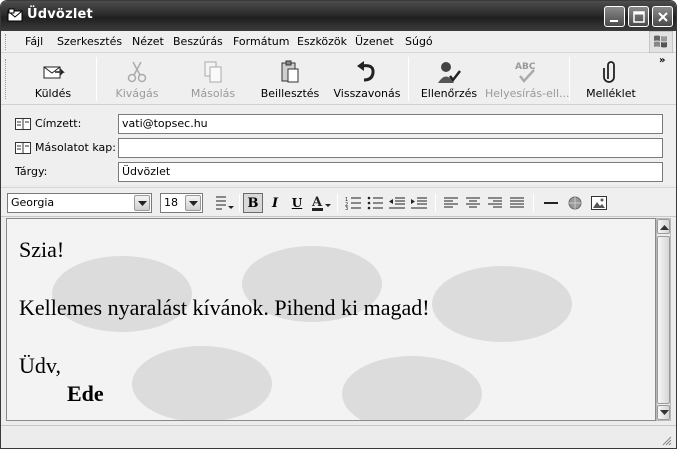  I want to click on menu-tools: Eszközök, so click(322, 41).